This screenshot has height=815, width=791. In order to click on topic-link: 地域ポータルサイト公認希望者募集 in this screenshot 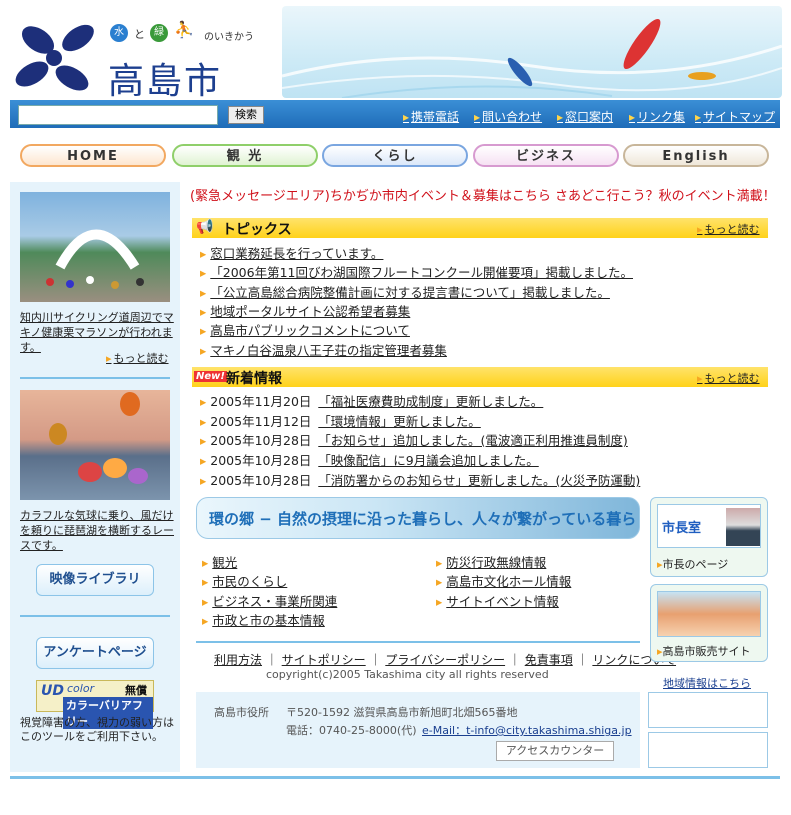, I will do `click(310, 311)`.